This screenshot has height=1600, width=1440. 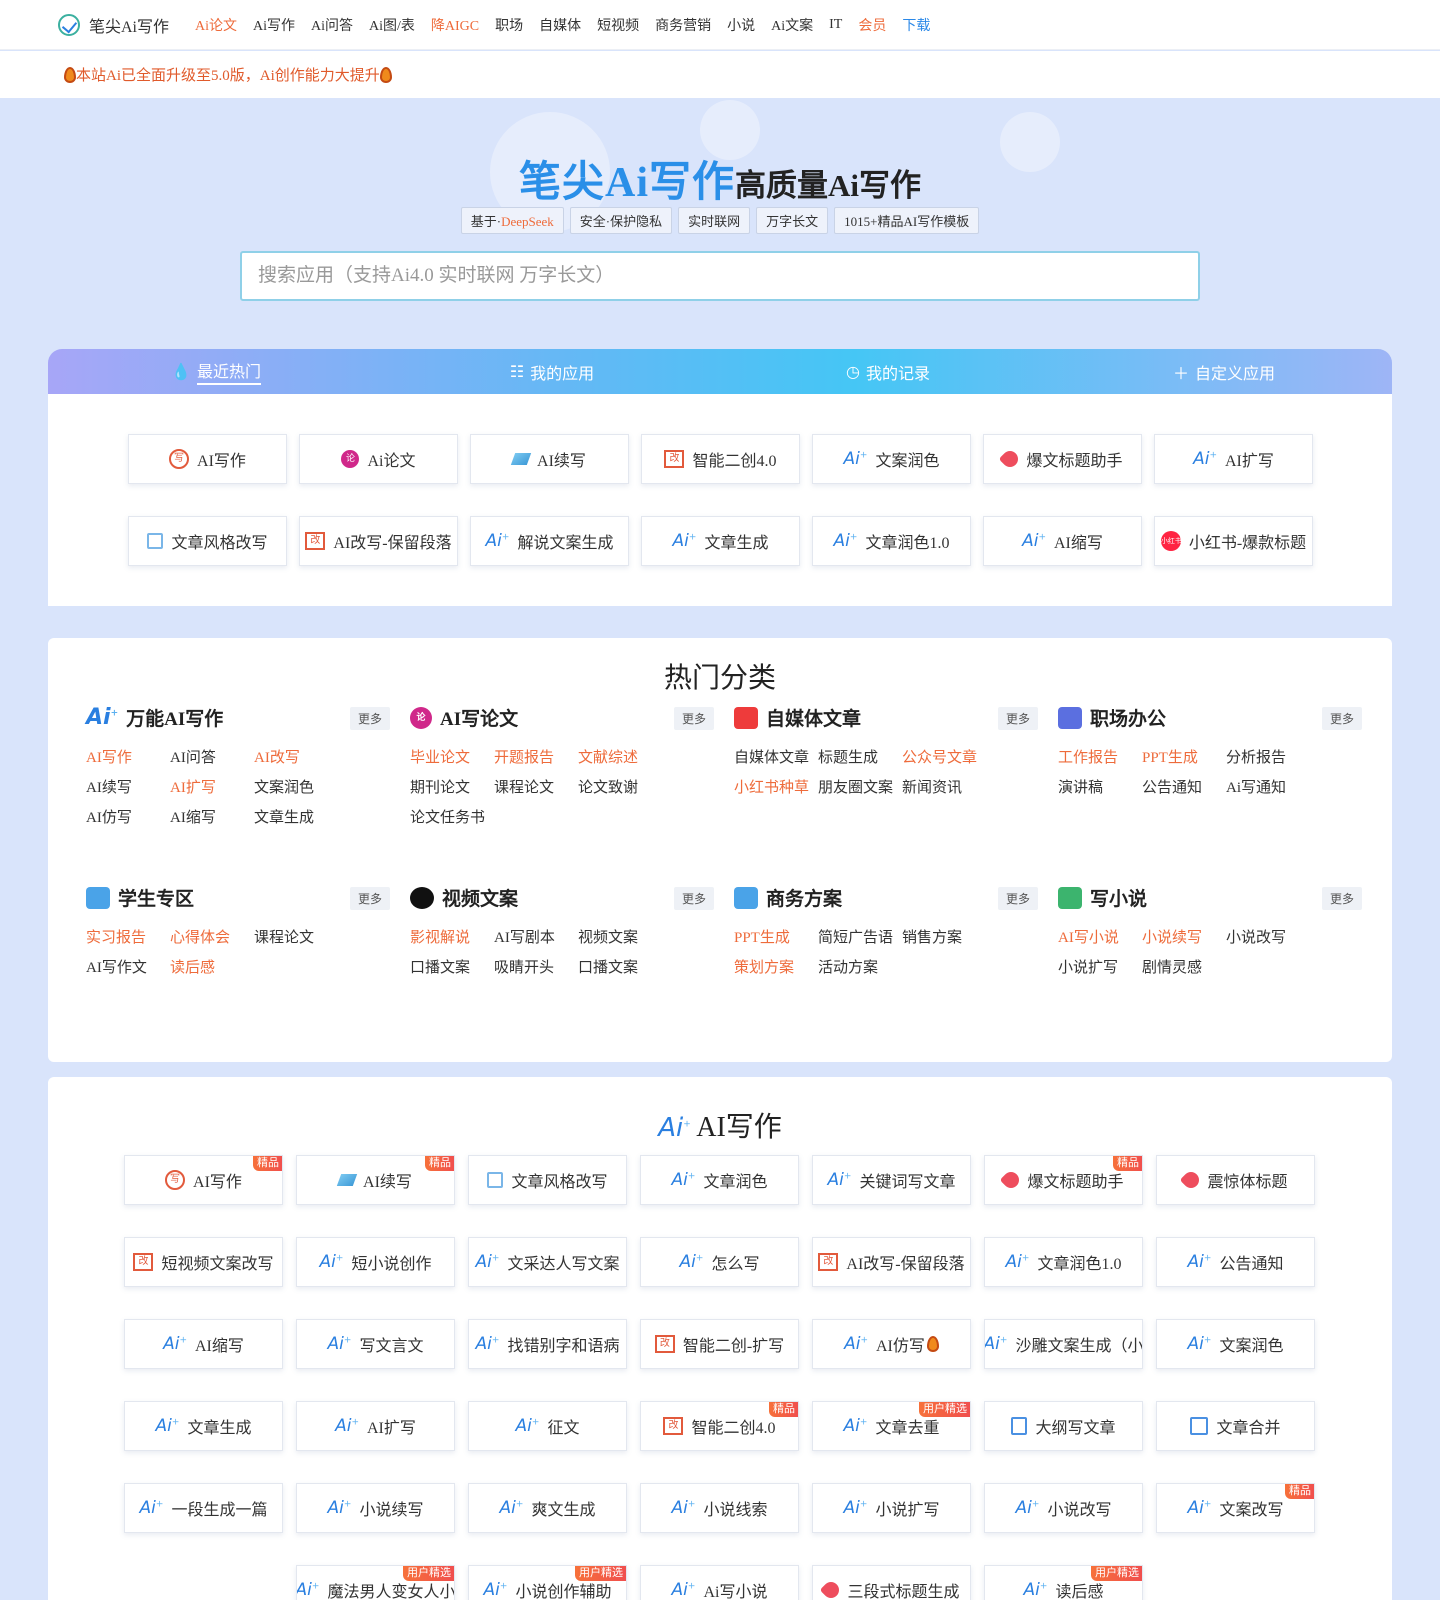 What do you see at coordinates (788, 897) in the screenshot?
I see `category-heading: 商务方案` at bounding box center [788, 897].